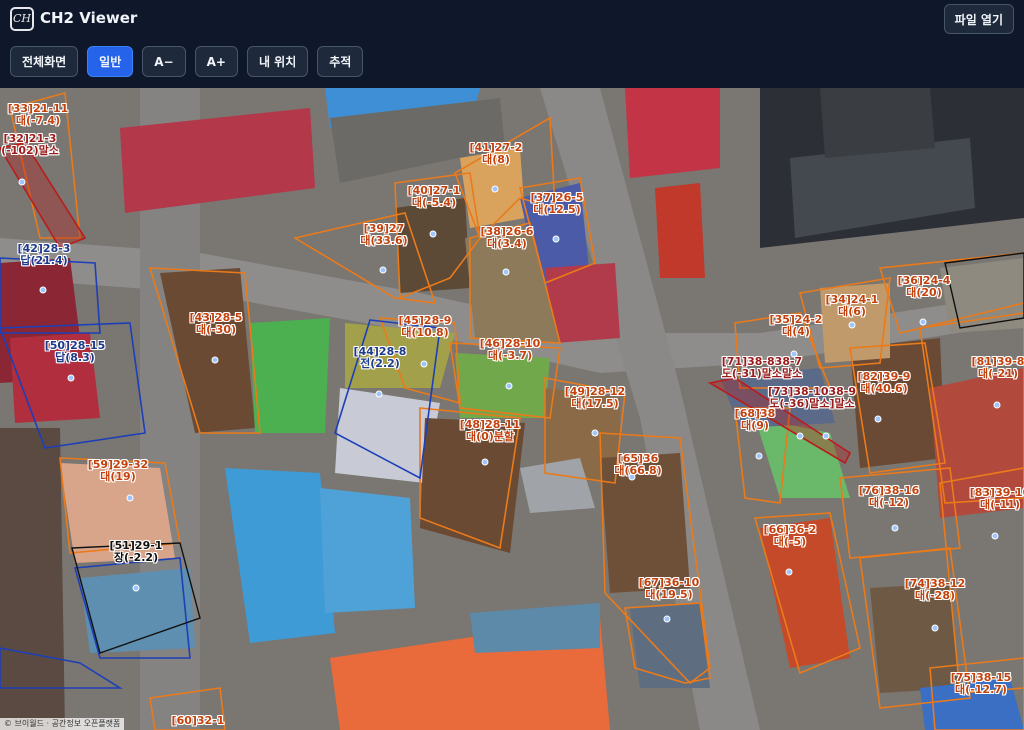 The height and width of the screenshot is (730, 1024). Describe the element at coordinates (669, 594) in the screenshot. I see `parcel-label-line2: 대(19.5)` at that location.